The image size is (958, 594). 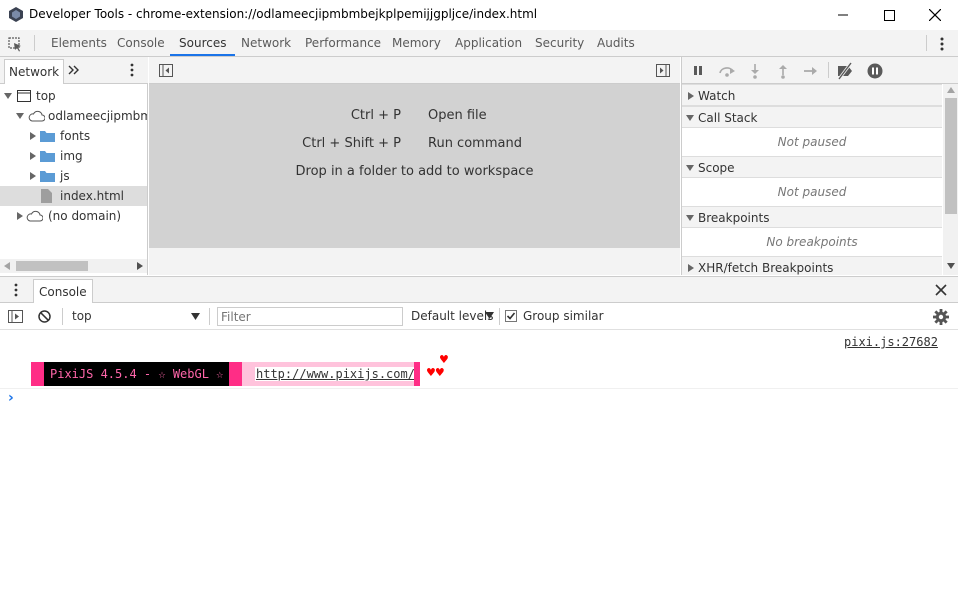 I want to click on drawer-tab-console: Console, so click(x=63, y=291).